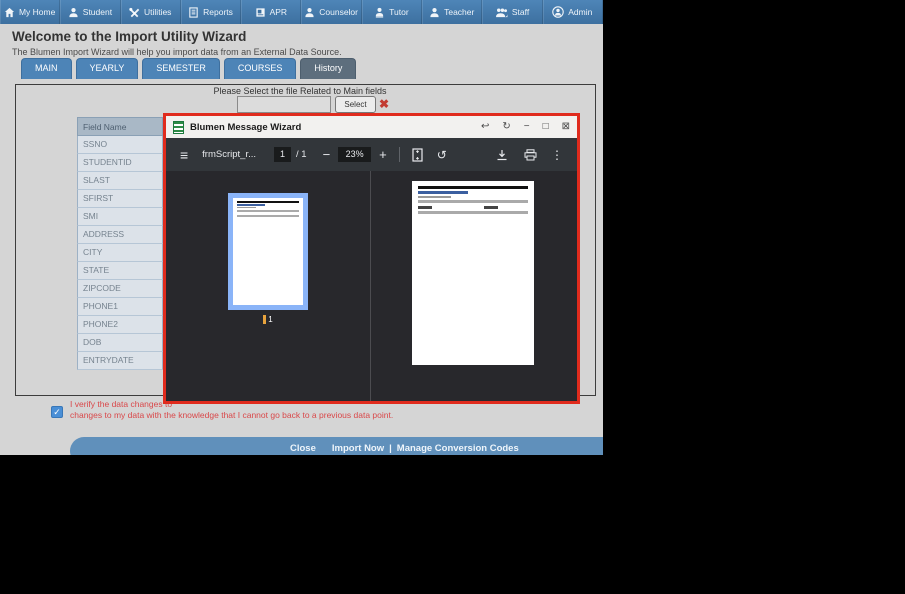 The width and height of the screenshot is (905, 594). Describe the element at coordinates (371, 127) in the screenshot. I see `dialog-titlebar: Blumen Message Wizard ↩ ↻ − □ ⊠` at that location.